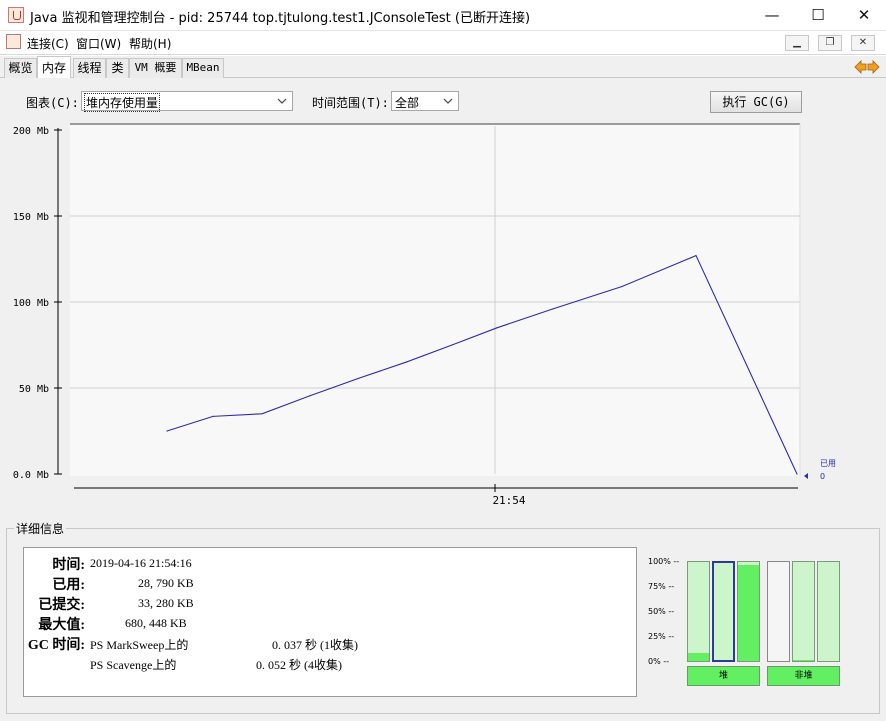 Image resolution: width=886 pixels, height=721 pixels. What do you see at coordinates (141, 563) in the screenshot?
I see `time-value: 2019-04-16 21:54:16` at bounding box center [141, 563].